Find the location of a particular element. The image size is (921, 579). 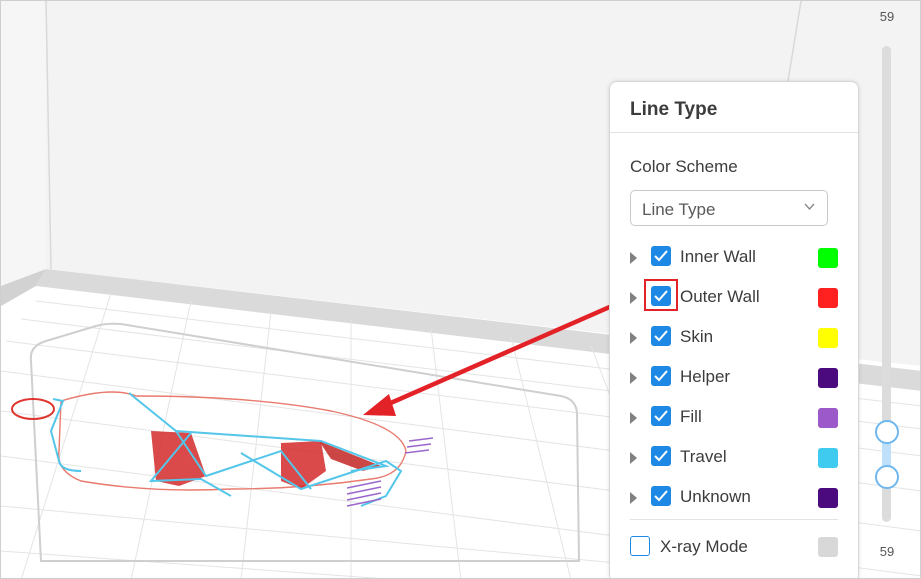

panel-title: Line Type is located at coordinates (674, 109).